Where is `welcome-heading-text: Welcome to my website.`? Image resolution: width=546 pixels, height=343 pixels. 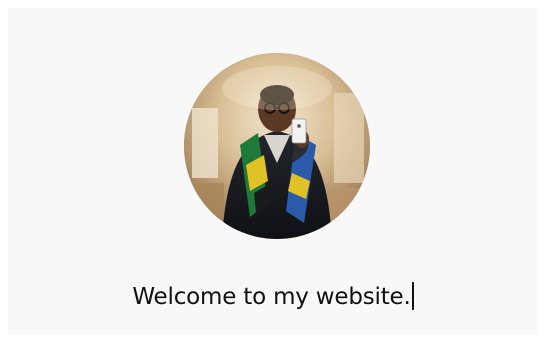 welcome-heading-text: Welcome to my website. is located at coordinates (271, 297).